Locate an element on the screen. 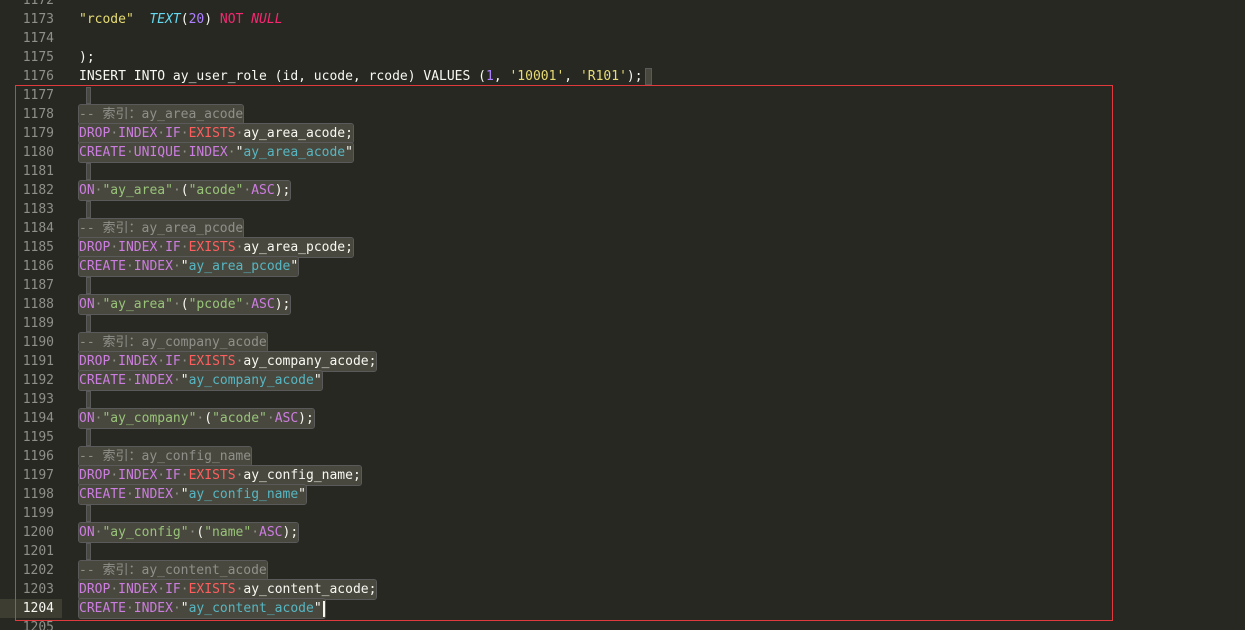 Image resolution: width=1245 pixels, height=630 pixels. code-text: DROP·INDEX·IF·EXISTS·ay_area_acode; is located at coordinates (216, 133).